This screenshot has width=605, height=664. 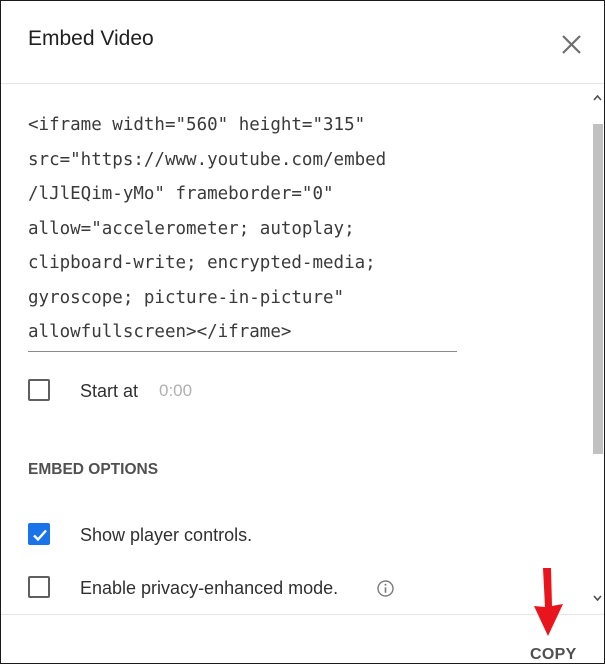 What do you see at coordinates (202, 263) in the screenshot?
I see `embed-code-line: clipboard-write; encrypted-media;` at bounding box center [202, 263].